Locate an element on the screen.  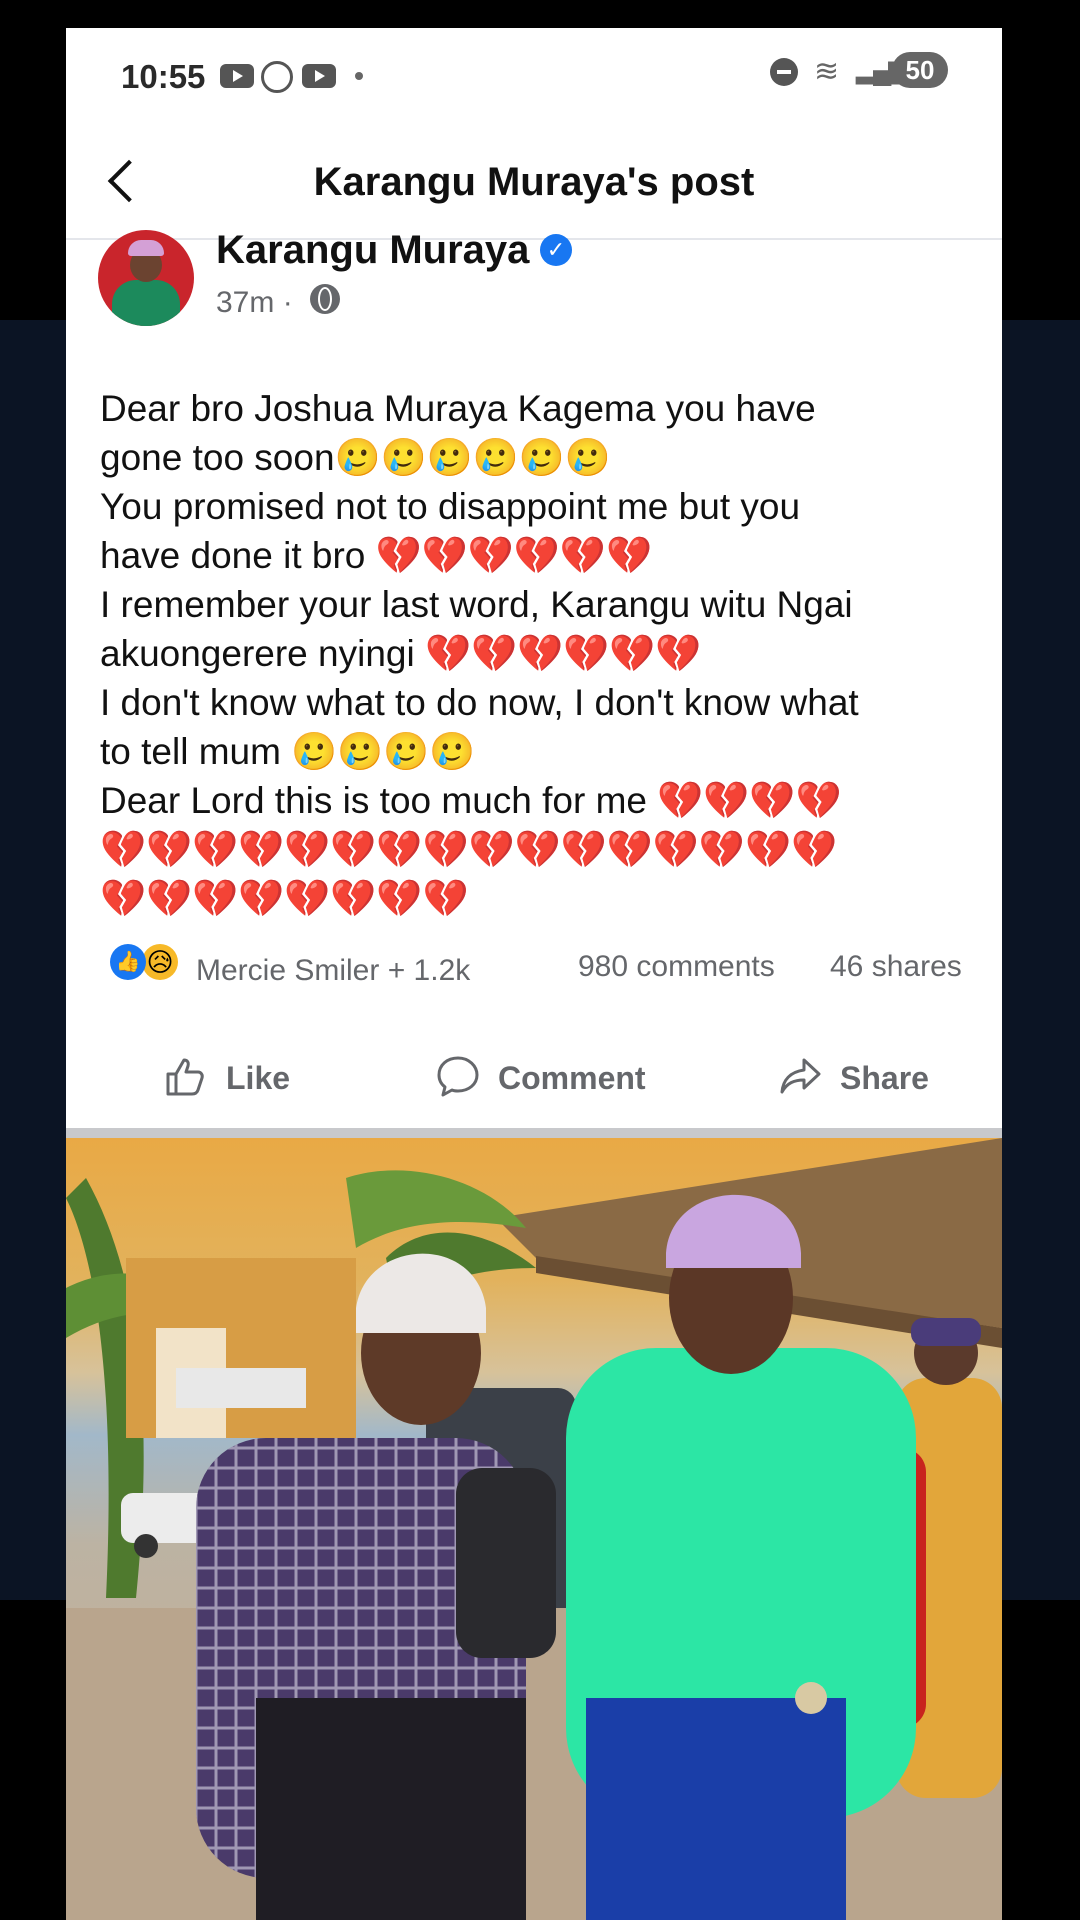
post-text-line: to tell mum 🥲🥲🥲🥲 is located at coordinates (288, 751).